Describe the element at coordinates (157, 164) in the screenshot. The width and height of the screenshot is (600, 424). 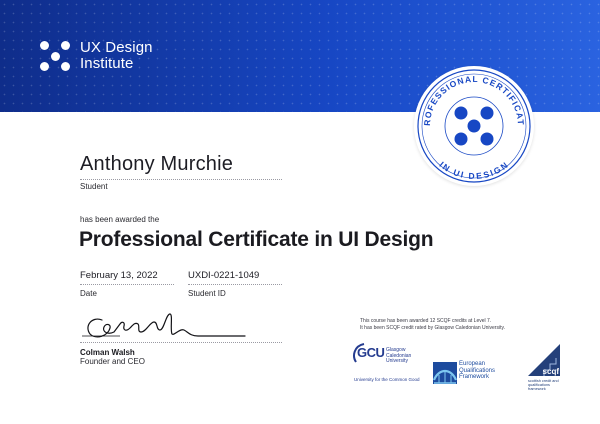
I see `recipient-name: Anthony Murchie` at that location.